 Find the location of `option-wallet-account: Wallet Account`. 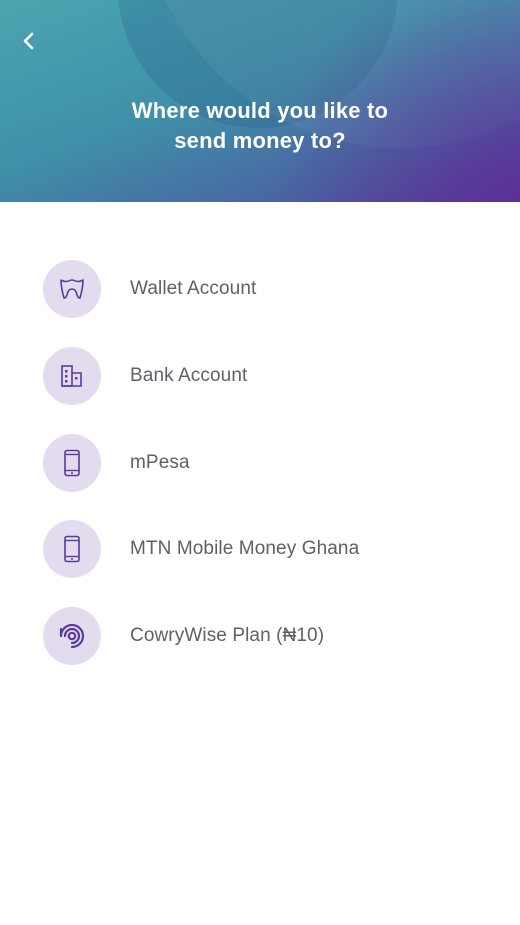

option-wallet-account: Wallet Account is located at coordinates (263, 289).